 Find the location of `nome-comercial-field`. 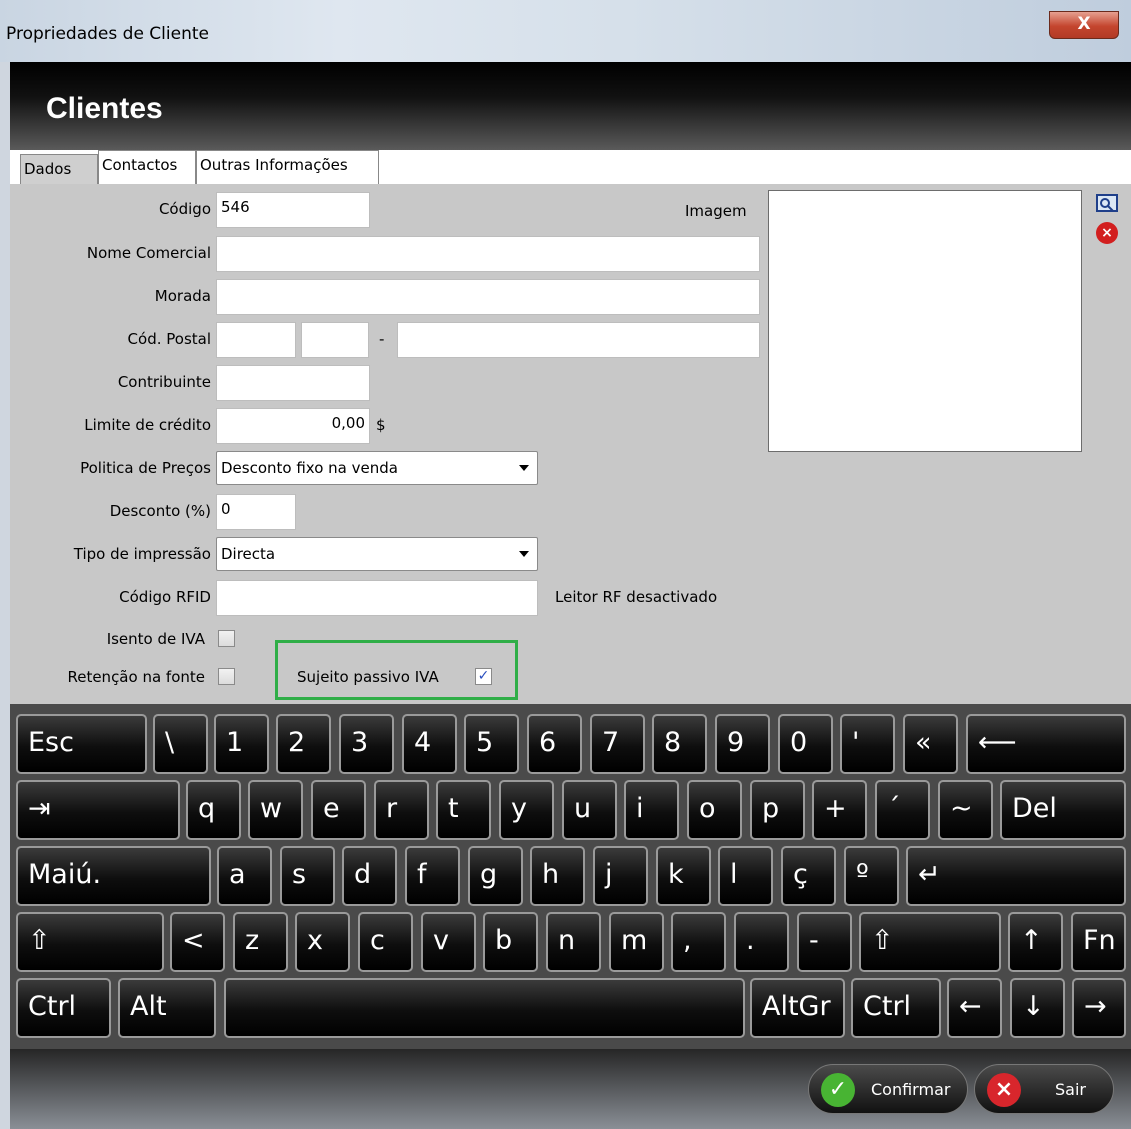

nome-comercial-field is located at coordinates (488, 254).